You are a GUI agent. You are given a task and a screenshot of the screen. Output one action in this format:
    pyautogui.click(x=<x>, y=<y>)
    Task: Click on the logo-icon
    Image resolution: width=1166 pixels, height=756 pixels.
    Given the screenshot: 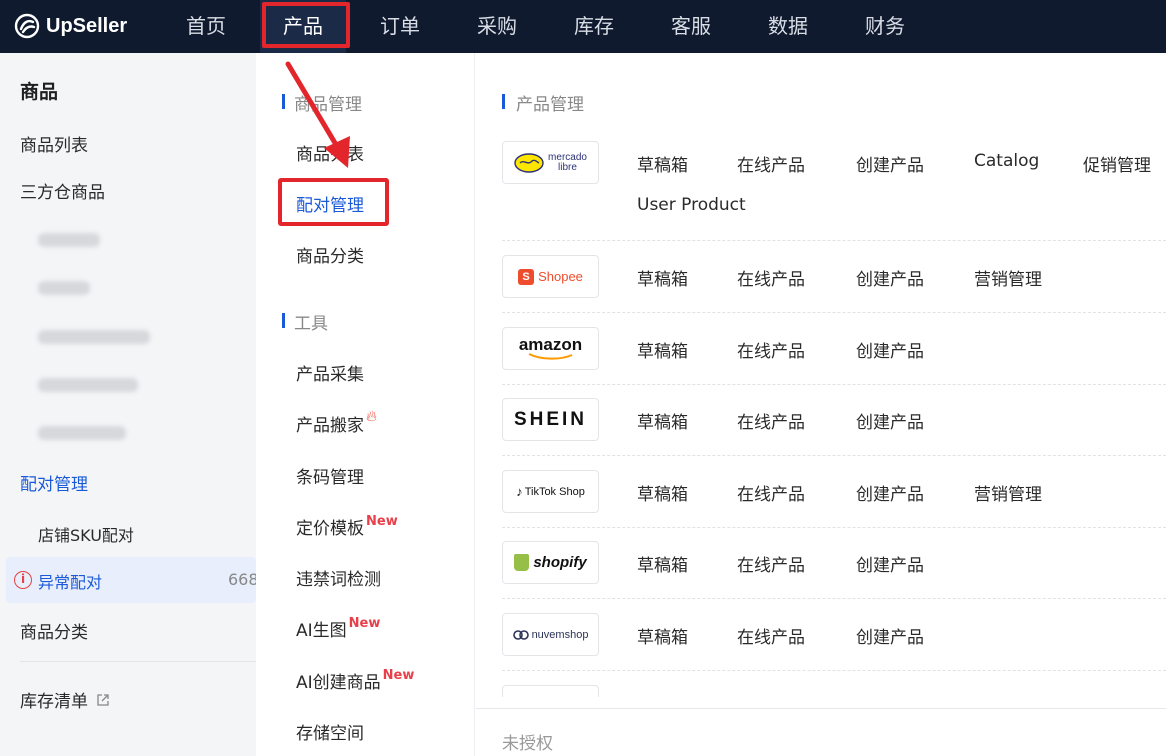 What is the action you would take?
    pyautogui.click(x=27, y=26)
    